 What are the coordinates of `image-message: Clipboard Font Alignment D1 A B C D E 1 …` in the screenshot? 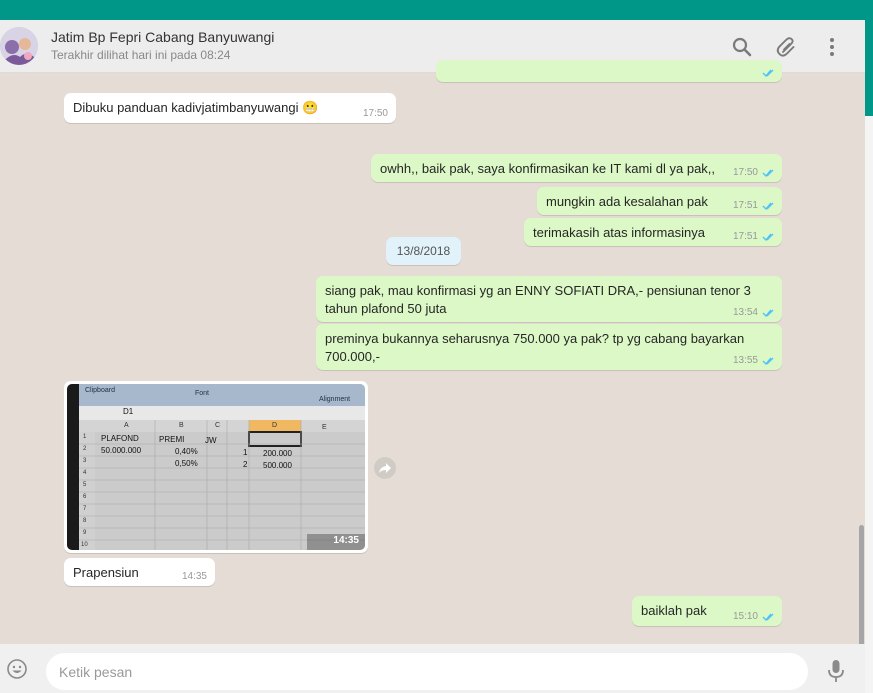 It's located at (216, 467).